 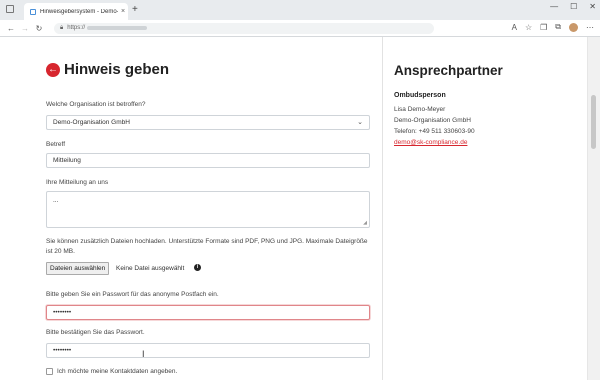 What do you see at coordinates (117, 371) in the screenshot?
I see `contact-checkbox-label: Ich möchte meine Kontaktdaten angeben.` at bounding box center [117, 371].